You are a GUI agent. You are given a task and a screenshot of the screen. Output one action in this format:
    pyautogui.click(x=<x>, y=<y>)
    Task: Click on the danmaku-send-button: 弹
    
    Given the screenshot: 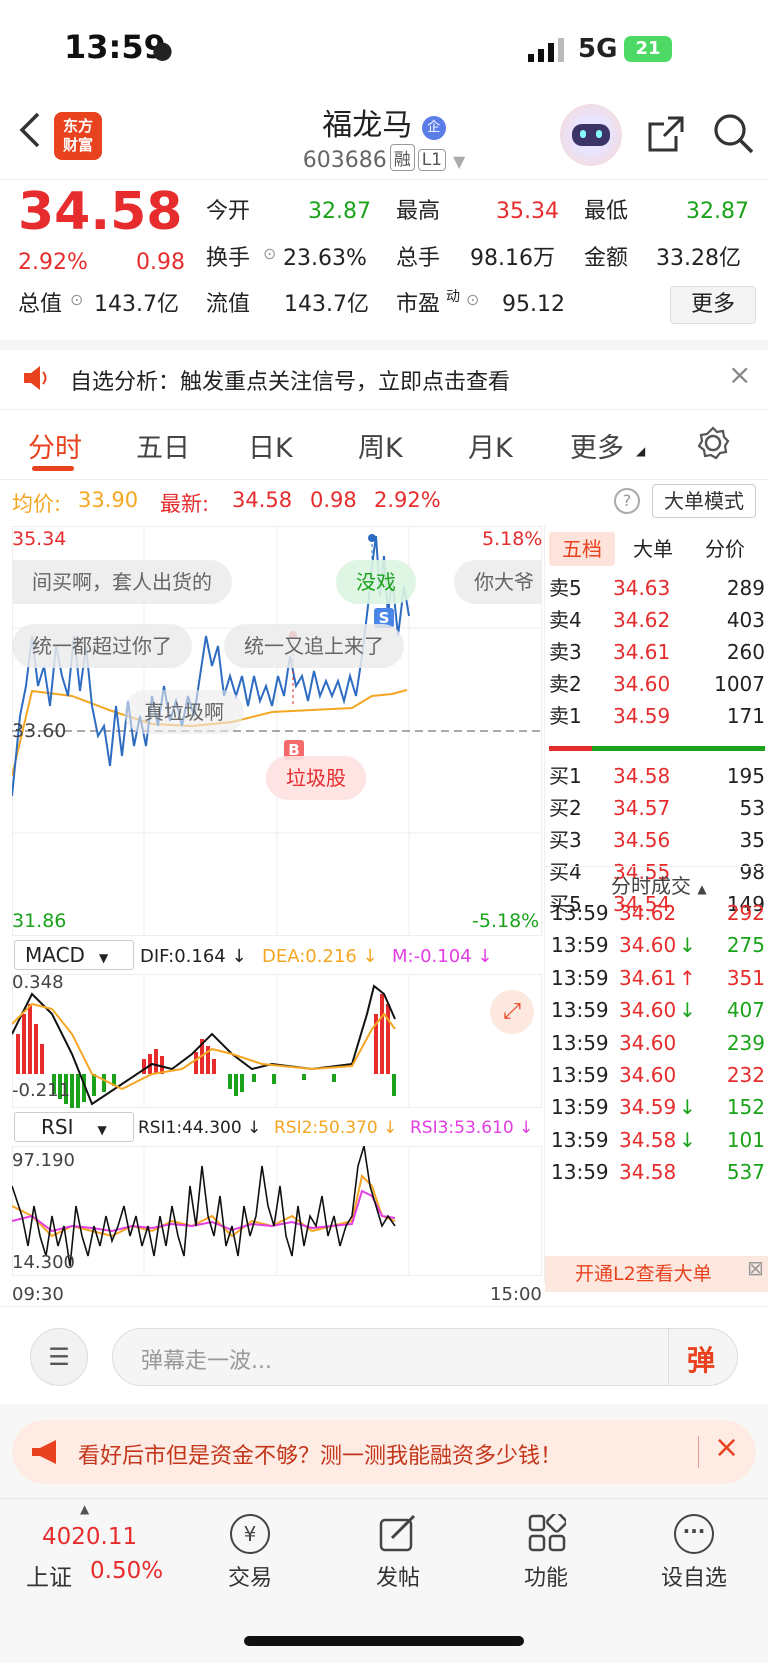 What is the action you would take?
    pyautogui.click(x=701, y=1359)
    